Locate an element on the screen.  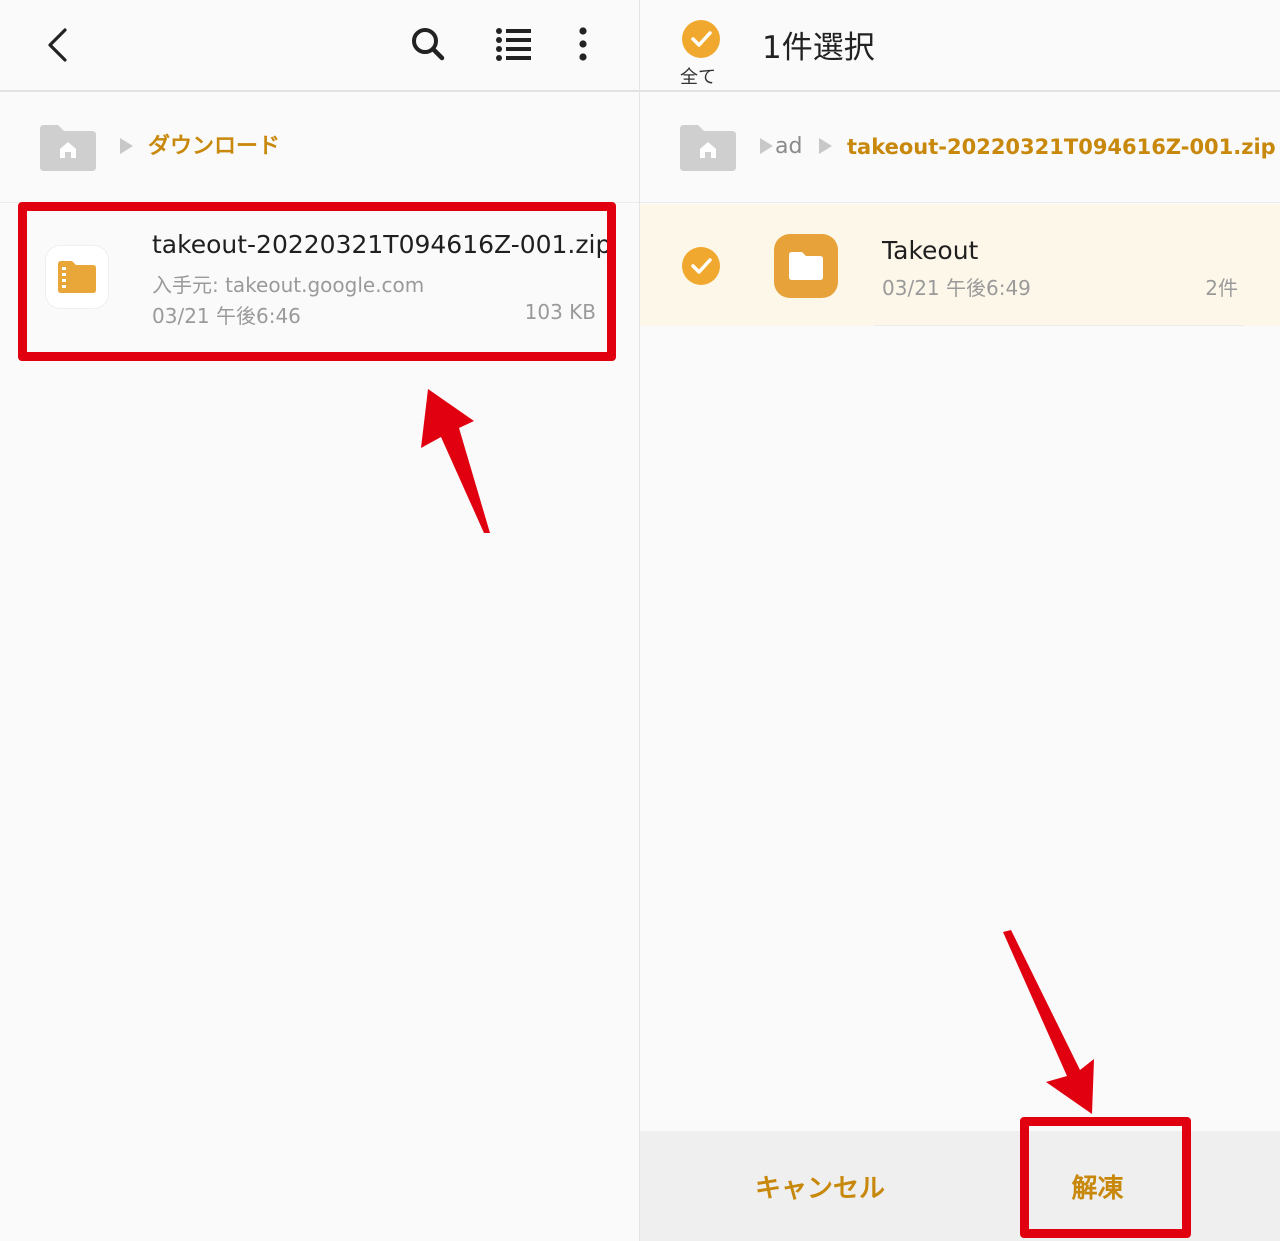
zip-file-row: takeout-20220321T094616Z-001.zip 入手元 is located at coordinates (317, 281).